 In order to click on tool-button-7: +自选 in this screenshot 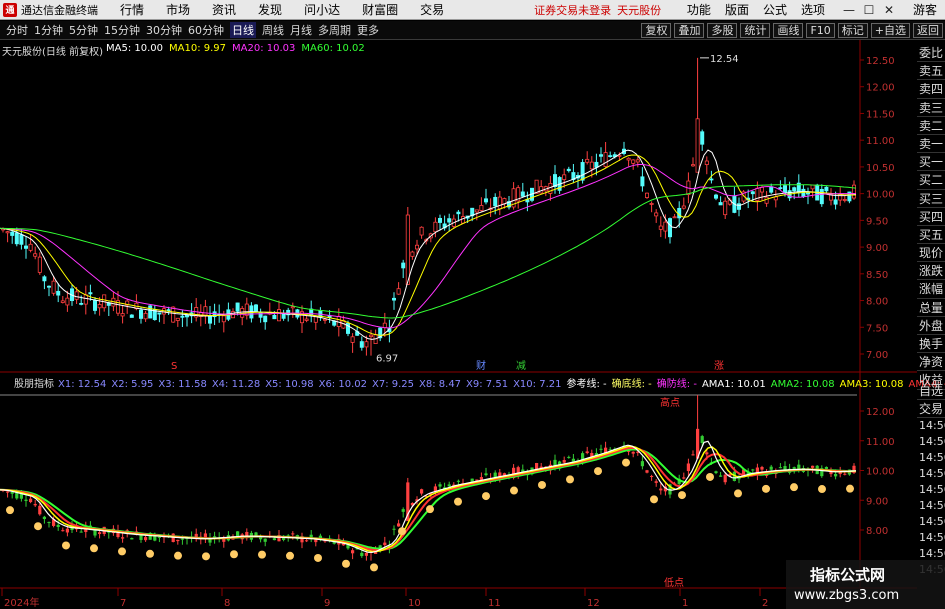, I will do `click(890, 30)`.